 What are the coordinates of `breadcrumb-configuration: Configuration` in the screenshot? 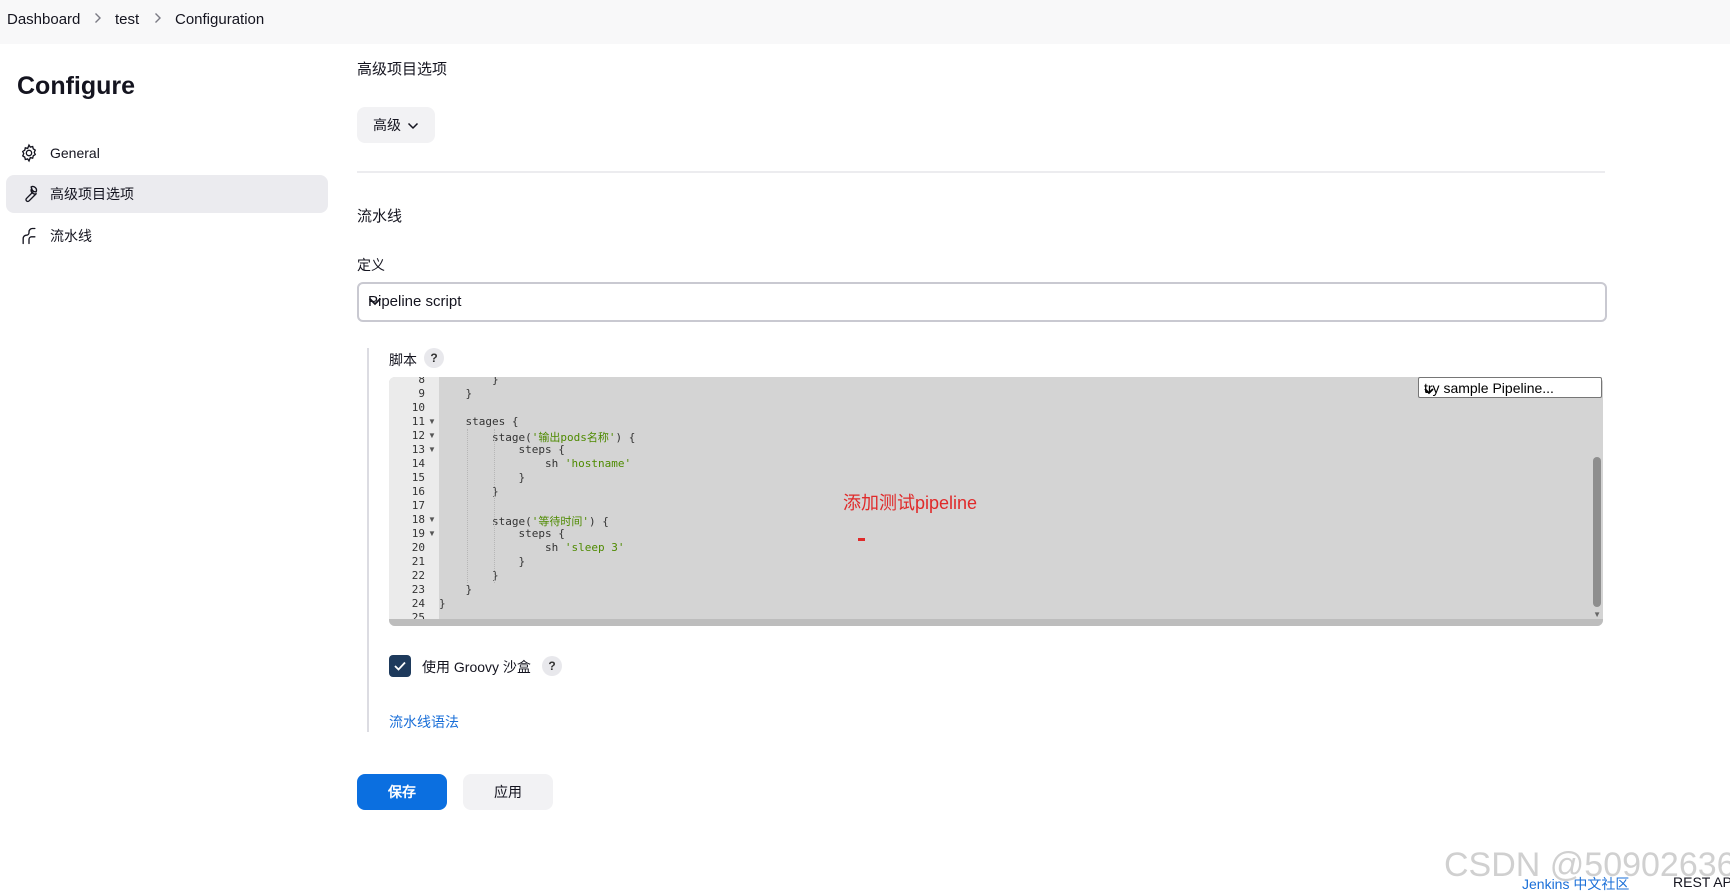 It's located at (219, 19).